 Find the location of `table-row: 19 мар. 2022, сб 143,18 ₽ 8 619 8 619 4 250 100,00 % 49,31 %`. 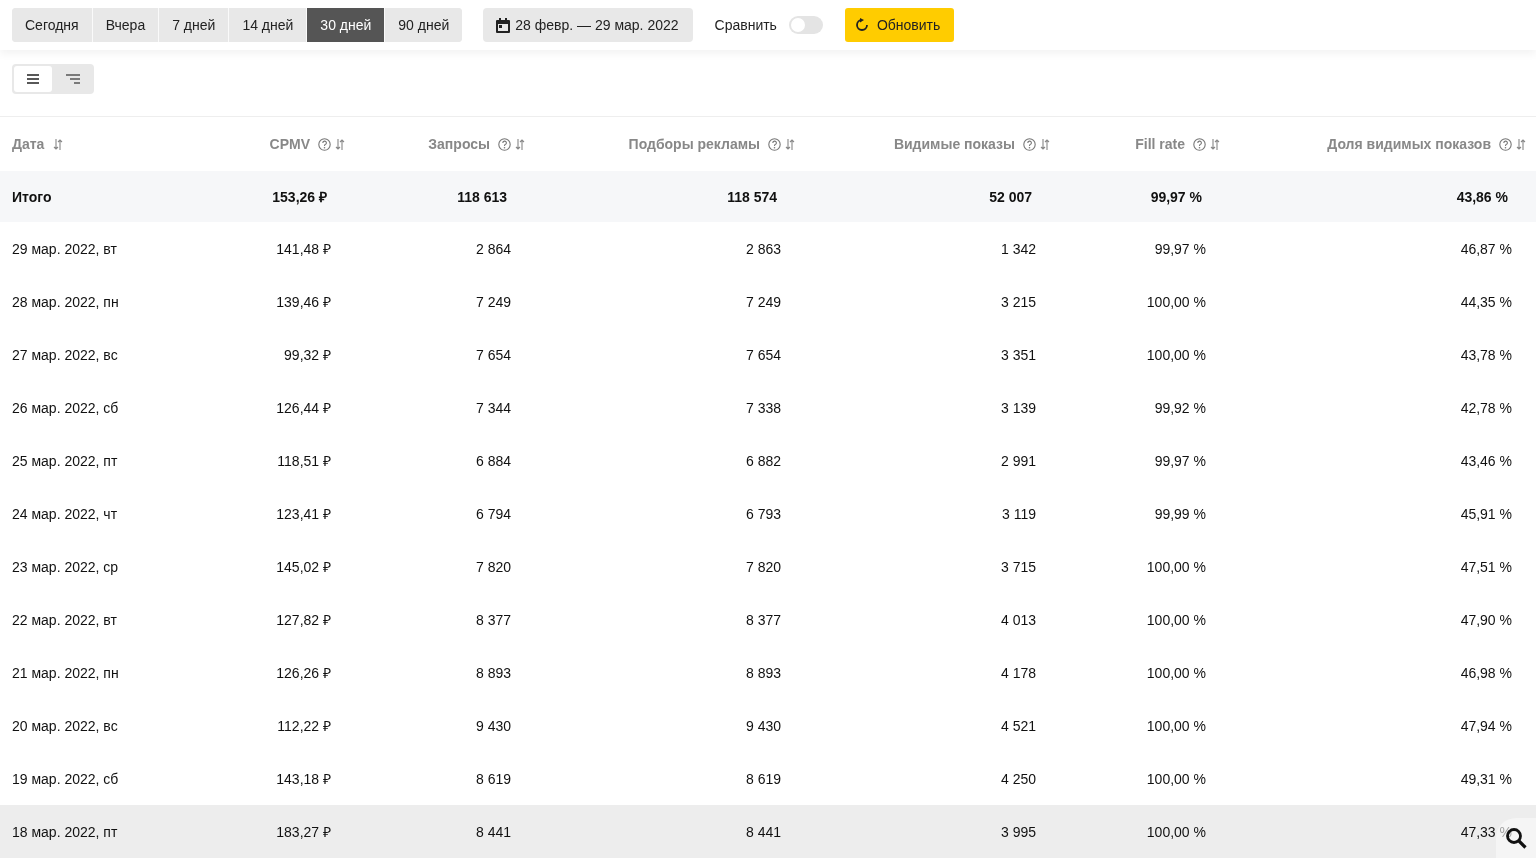

table-row: 19 мар. 2022, сб 143,18 ₽ 8 619 8 619 4 250 100,00 % 49,31 % is located at coordinates (768, 778).